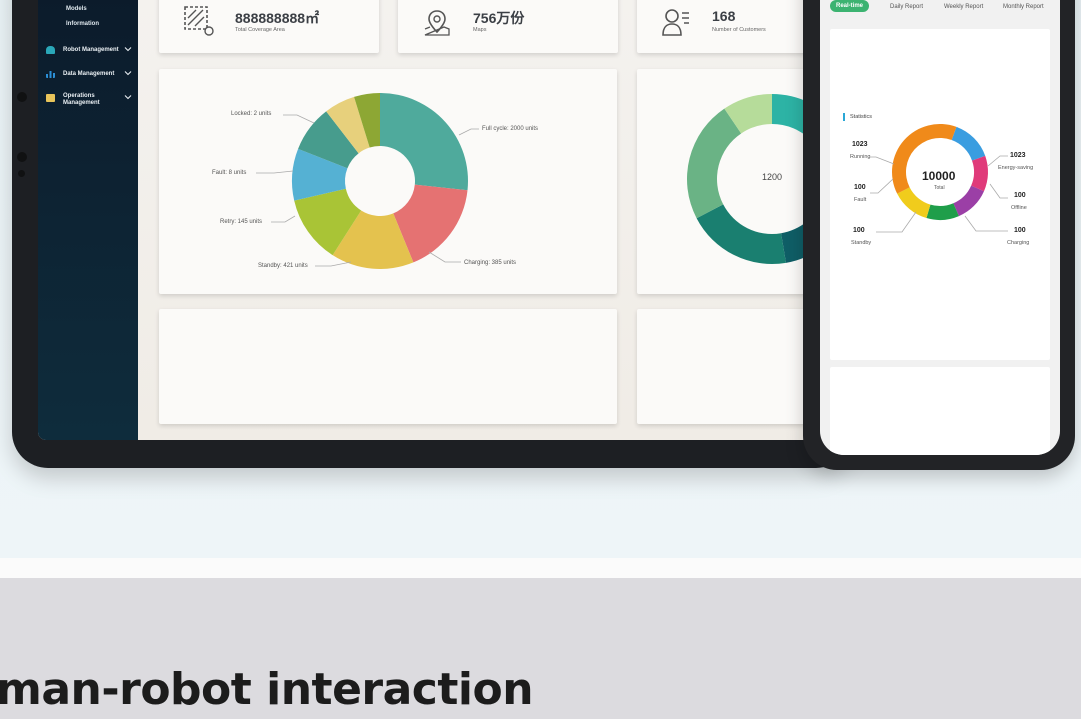  Describe the element at coordinates (1018, 155) in the screenshot. I see `metric-value-energy-saving: 1023` at that location.